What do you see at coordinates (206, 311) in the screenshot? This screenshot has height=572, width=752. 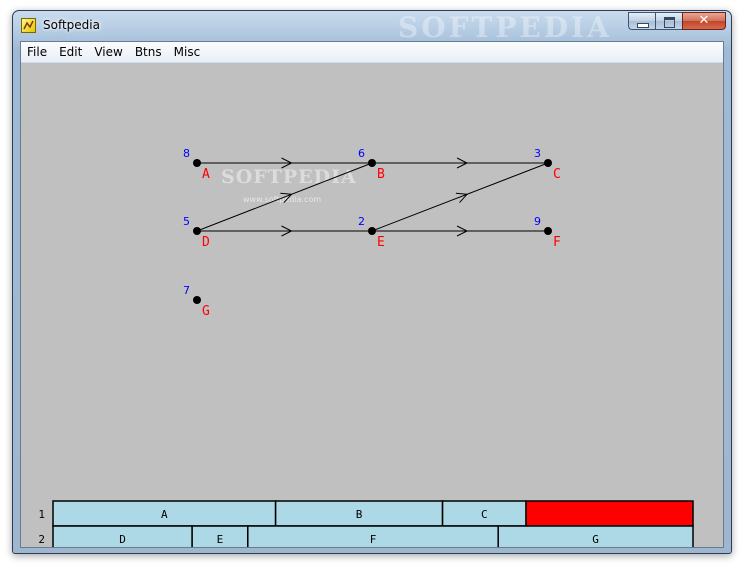 I see `node-label-G: G` at bounding box center [206, 311].